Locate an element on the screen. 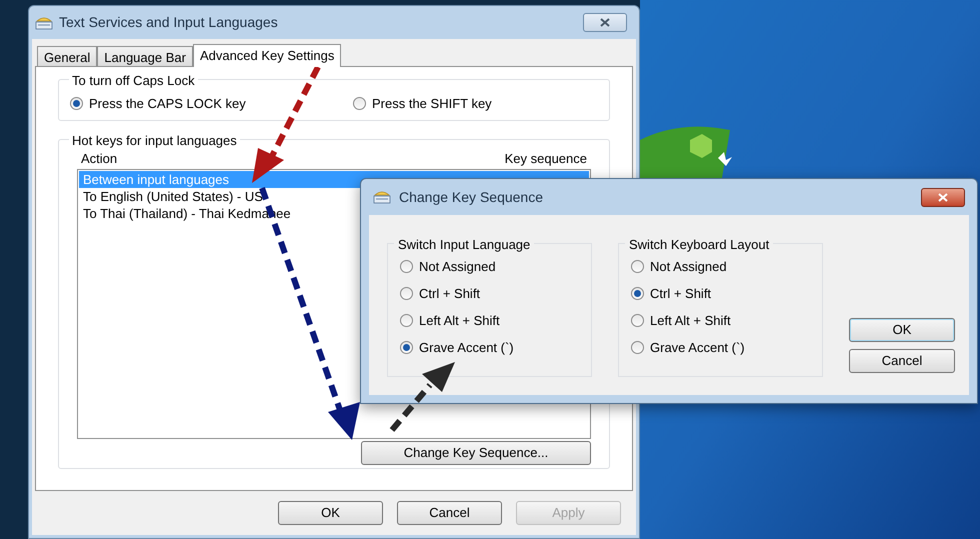  window-title: Text Services and Input Languages is located at coordinates (168, 22).